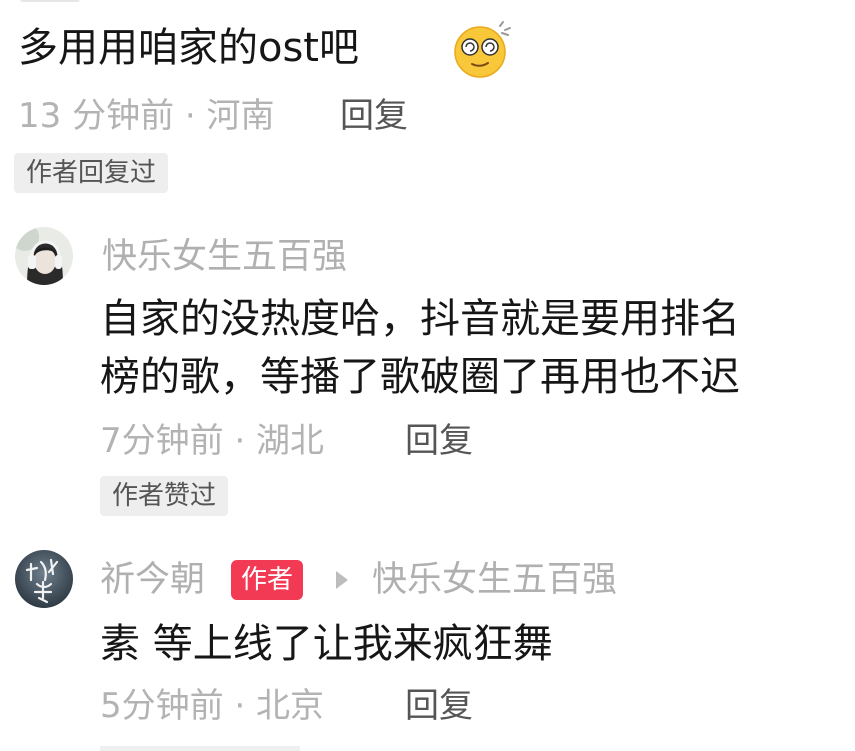  I want to click on reply-to-arrow-icon, so click(342, 580).